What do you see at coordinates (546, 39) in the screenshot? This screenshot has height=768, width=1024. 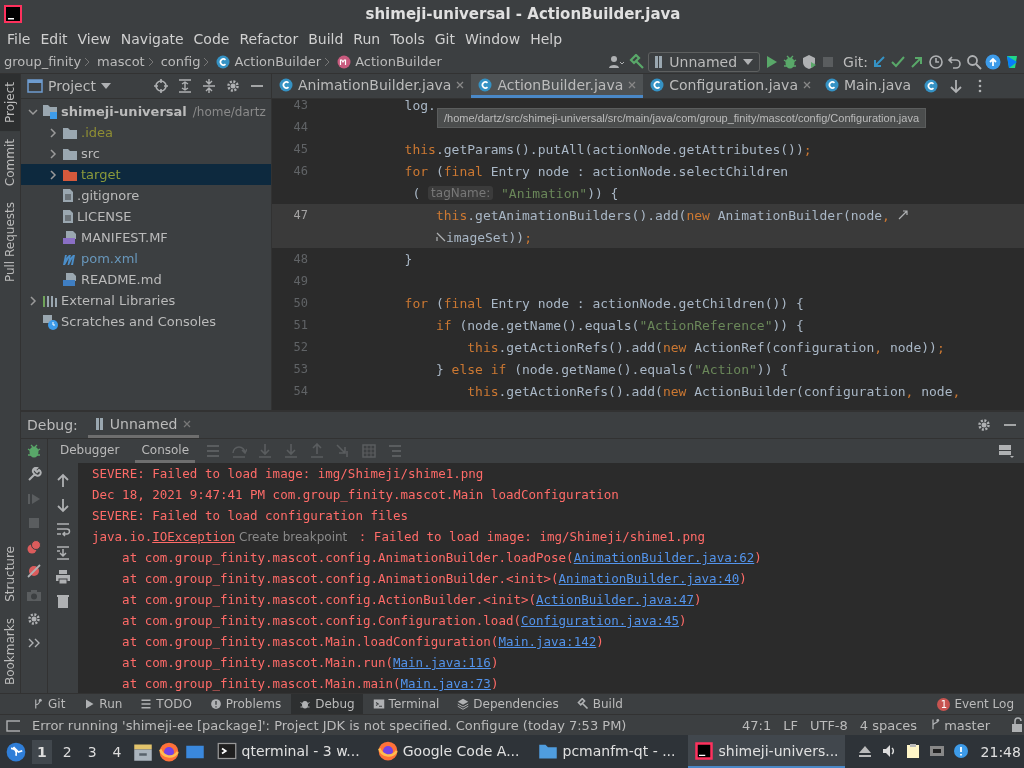 I see `menu-item: Help` at bounding box center [546, 39].